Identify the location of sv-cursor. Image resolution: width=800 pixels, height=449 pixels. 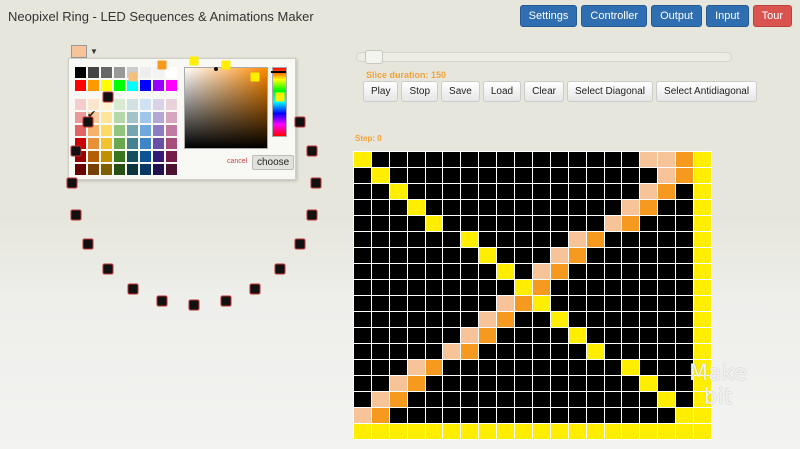
(216, 69).